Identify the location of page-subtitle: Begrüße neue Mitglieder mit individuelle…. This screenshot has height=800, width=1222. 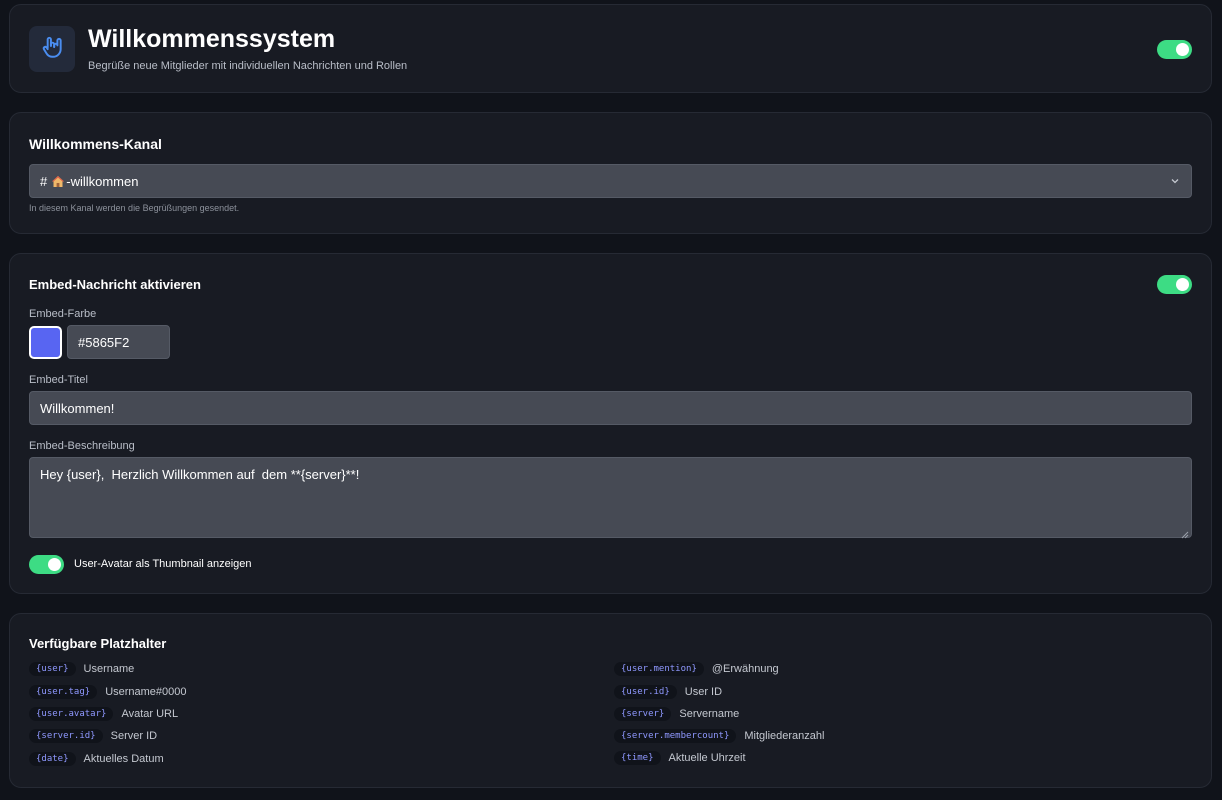
(248, 66).